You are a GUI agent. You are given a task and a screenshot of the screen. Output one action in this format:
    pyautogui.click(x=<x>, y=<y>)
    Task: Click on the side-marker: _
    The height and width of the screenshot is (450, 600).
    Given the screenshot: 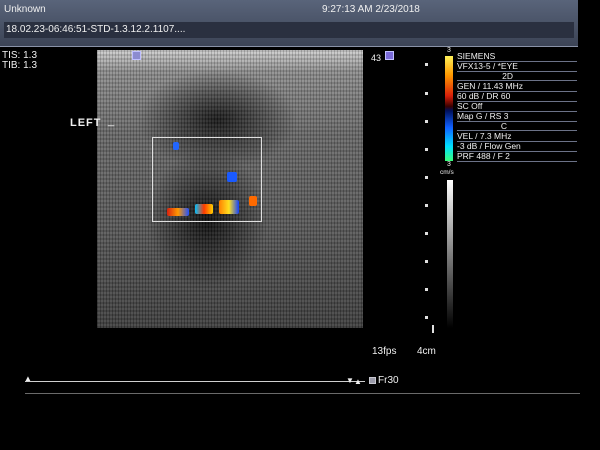 What is the action you would take?
    pyautogui.click(x=111, y=121)
    